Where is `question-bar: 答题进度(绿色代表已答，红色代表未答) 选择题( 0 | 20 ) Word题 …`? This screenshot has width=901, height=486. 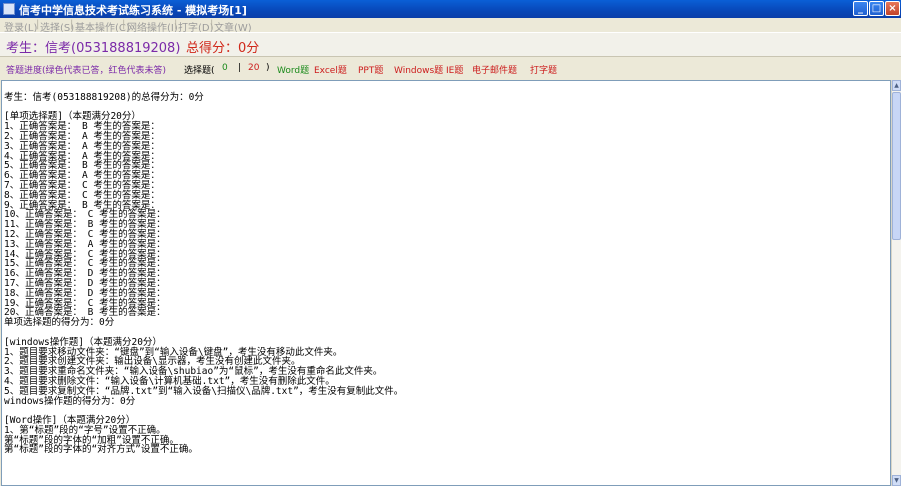
question-bar: 答题进度(绿色代表已答，红色代表未答) 选择题( 0 | 20 ) Word题 … is located at coordinates (450, 68).